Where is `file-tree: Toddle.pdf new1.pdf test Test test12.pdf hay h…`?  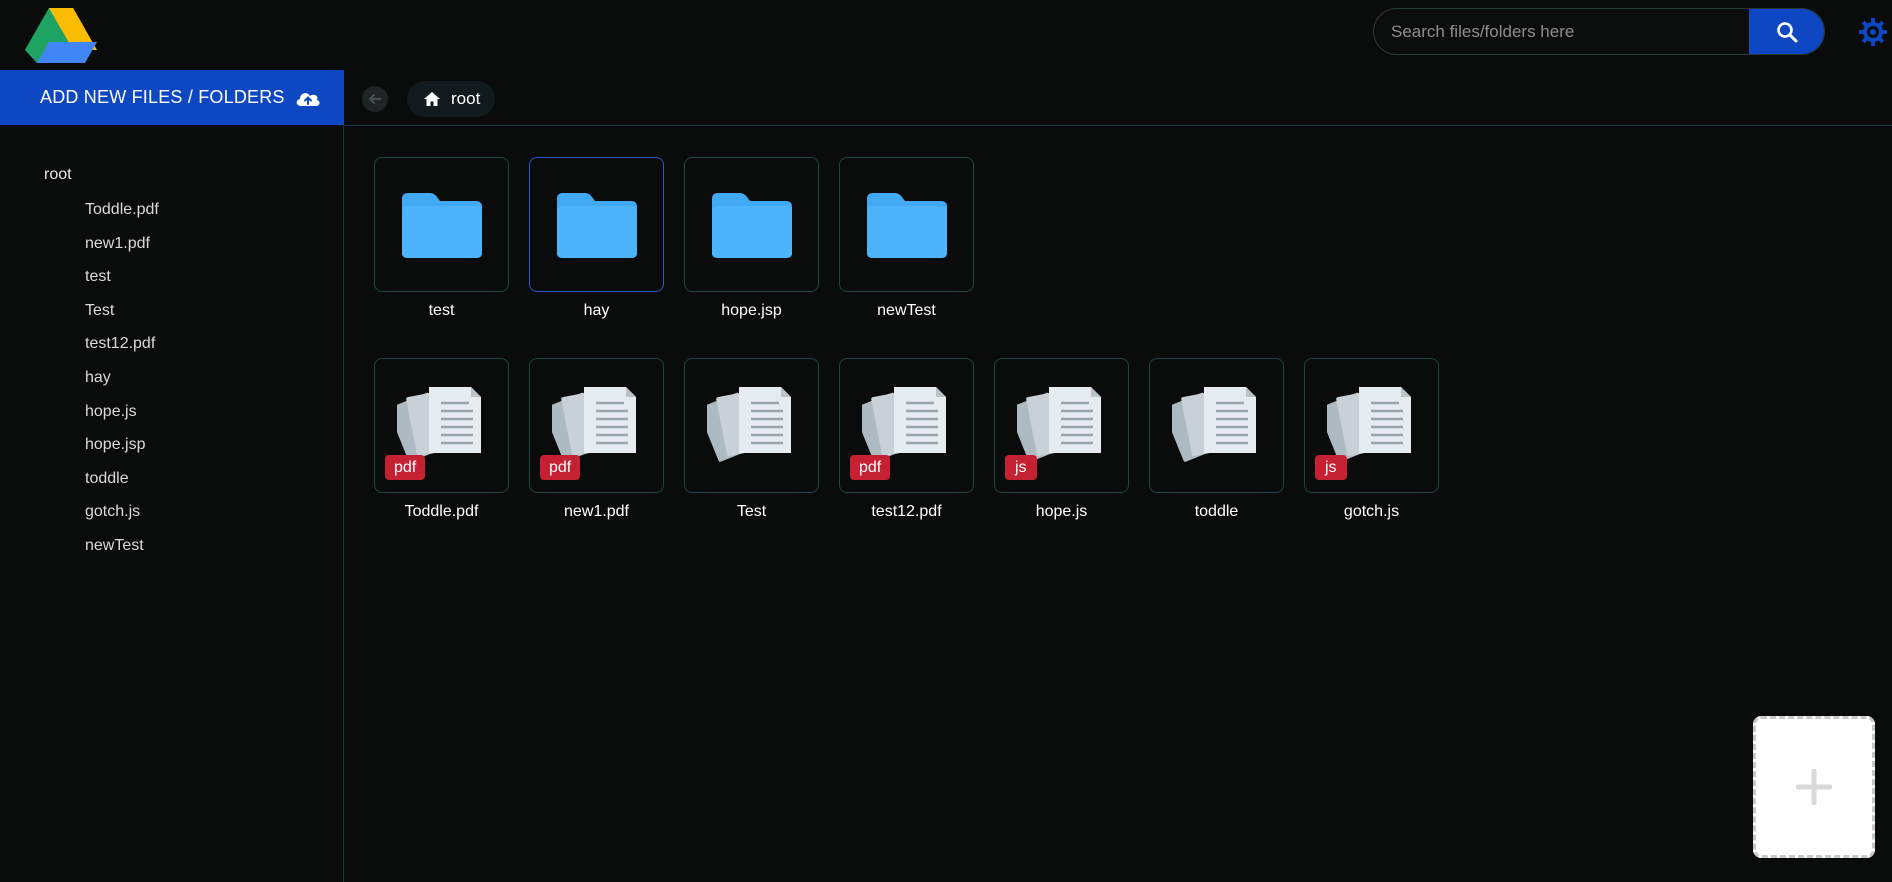
file-tree: Toddle.pdf new1.pdf test Test test12.pdf hay h… is located at coordinates (122, 386).